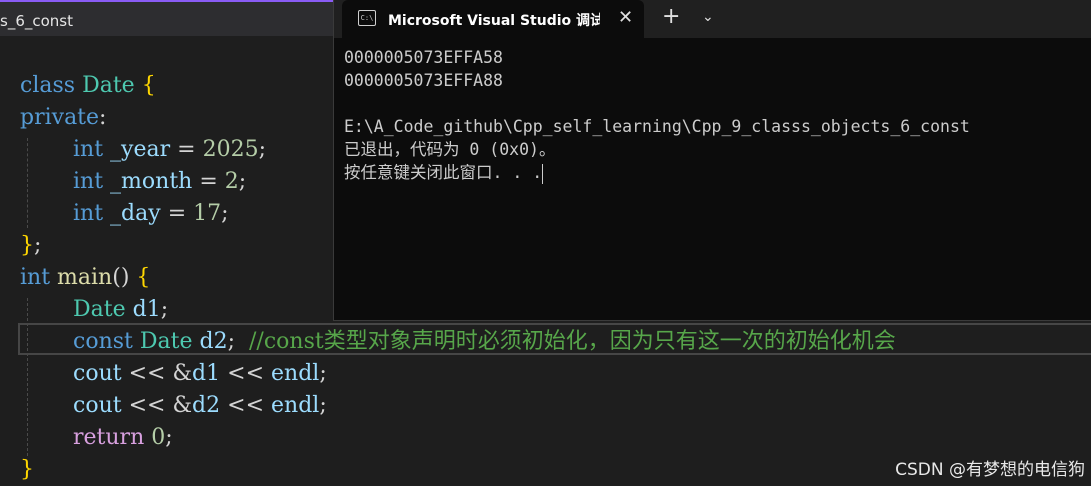 The height and width of the screenshot is (486, 1091). What do you see at coordinates (450, 149) in the screenshot?
I see `console-line: 已退出，代码为 0 (0x0)。` at bounding box center [450, 149].